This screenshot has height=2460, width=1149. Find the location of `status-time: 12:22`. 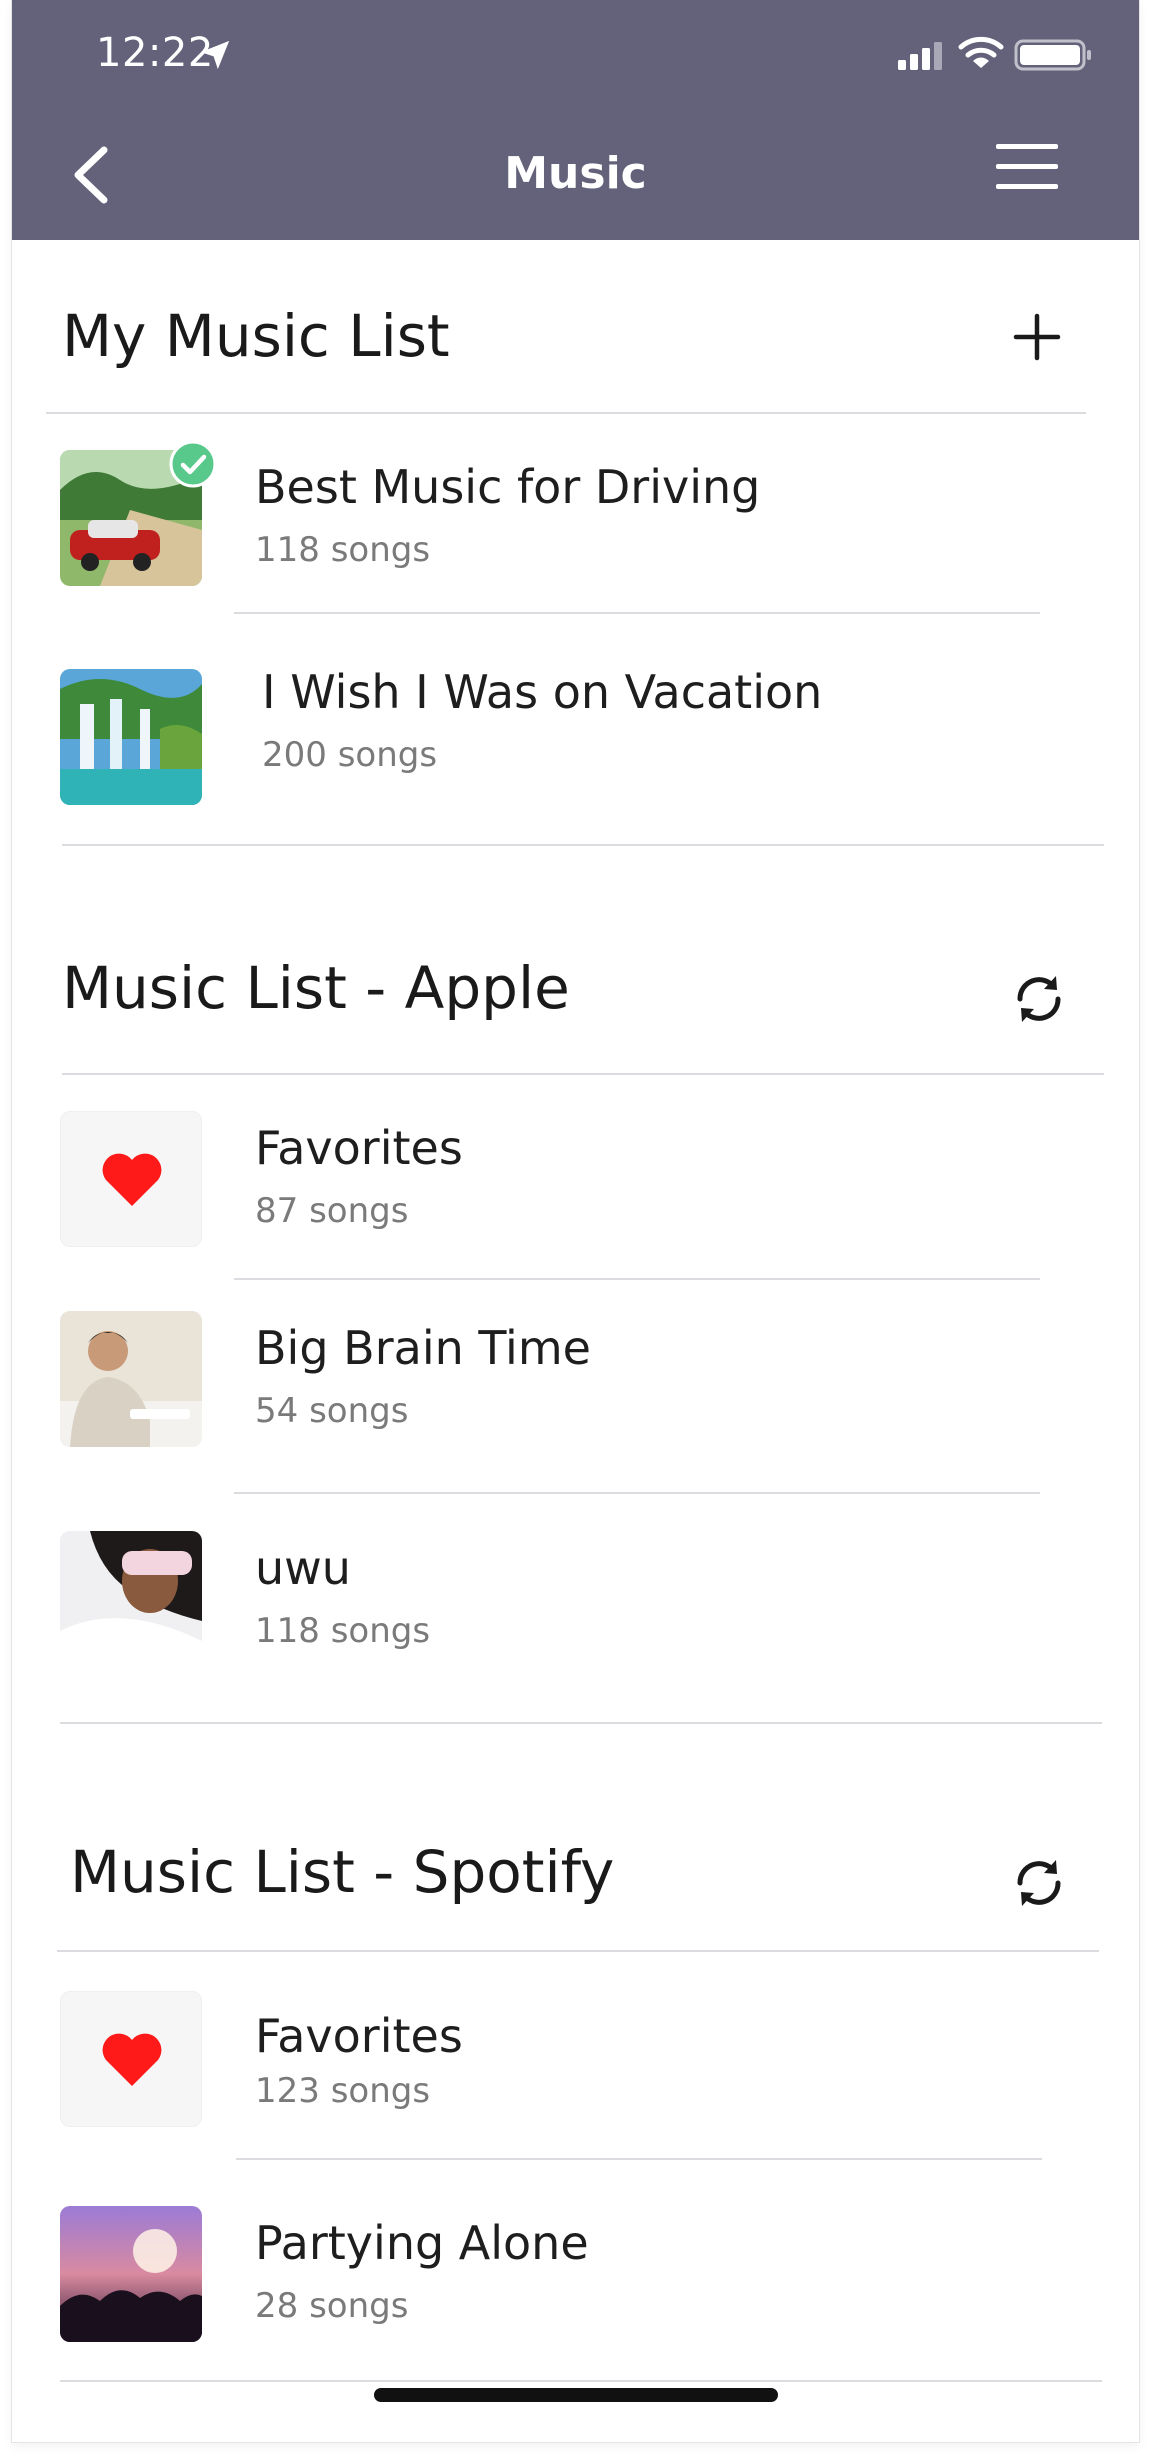

status-time: 12:22 is located at coordinates (155, 53).